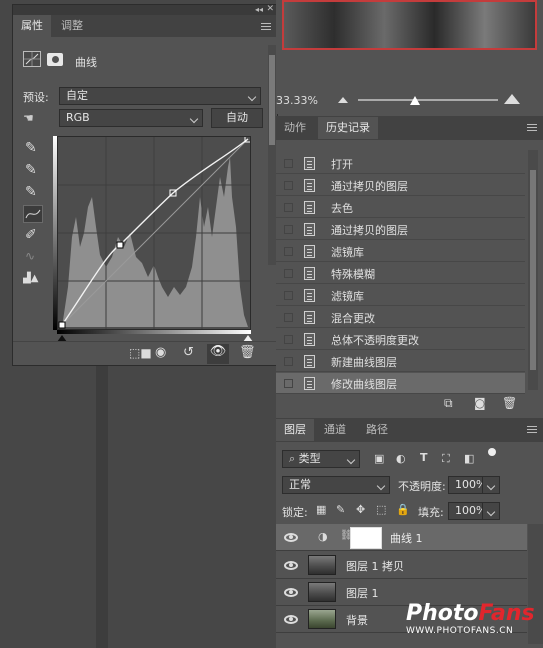  What do you see at coordinates (403, 509) in the screenshot?
I see `lock-all-icon: 🔒` at bounding box center [403, 509].